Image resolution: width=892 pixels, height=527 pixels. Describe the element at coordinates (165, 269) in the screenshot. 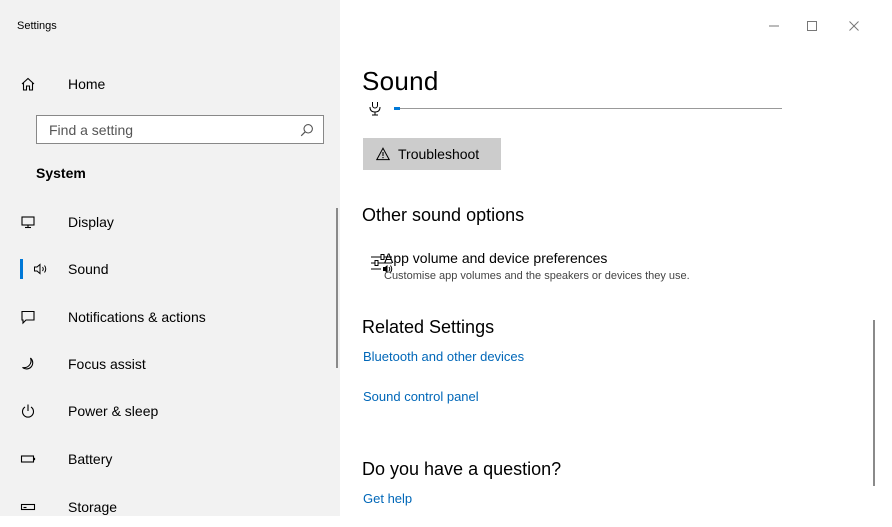

I see `sidebar-item-sound: Sound` at that location.